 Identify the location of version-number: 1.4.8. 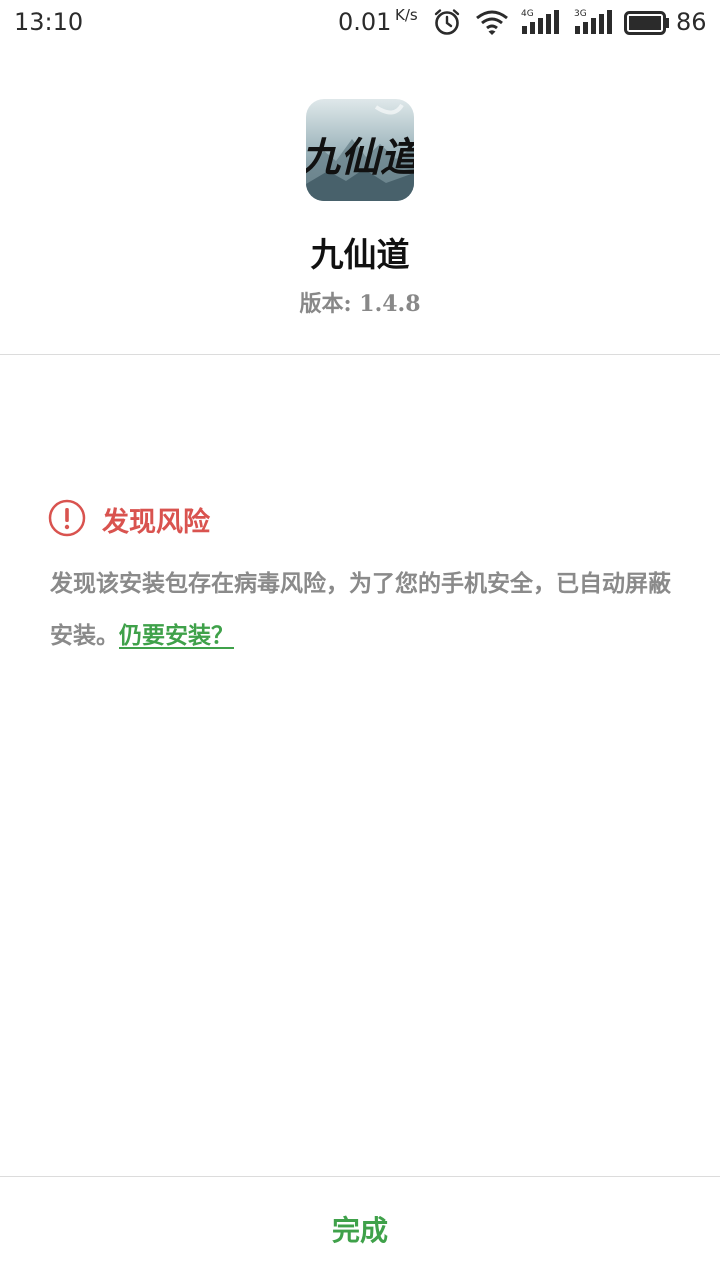
(390, 304).